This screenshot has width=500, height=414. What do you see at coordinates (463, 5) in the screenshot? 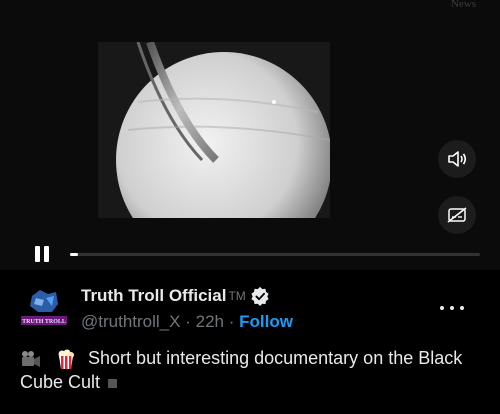
I see `video-watermark: News` at bounding box center [463, 5].